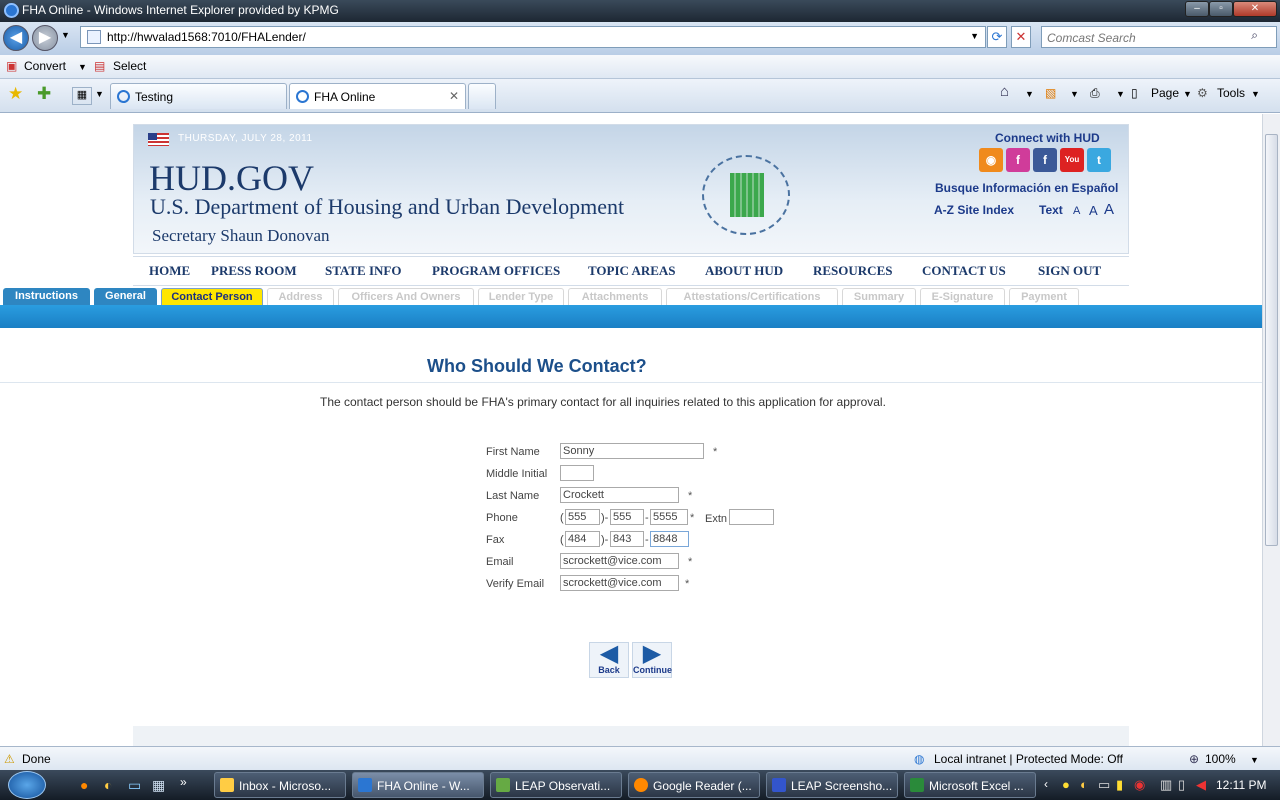 The image size is (1280, 800). I want to click on nav-topic-areas: TOPIC AREAS, so click(632, 271).